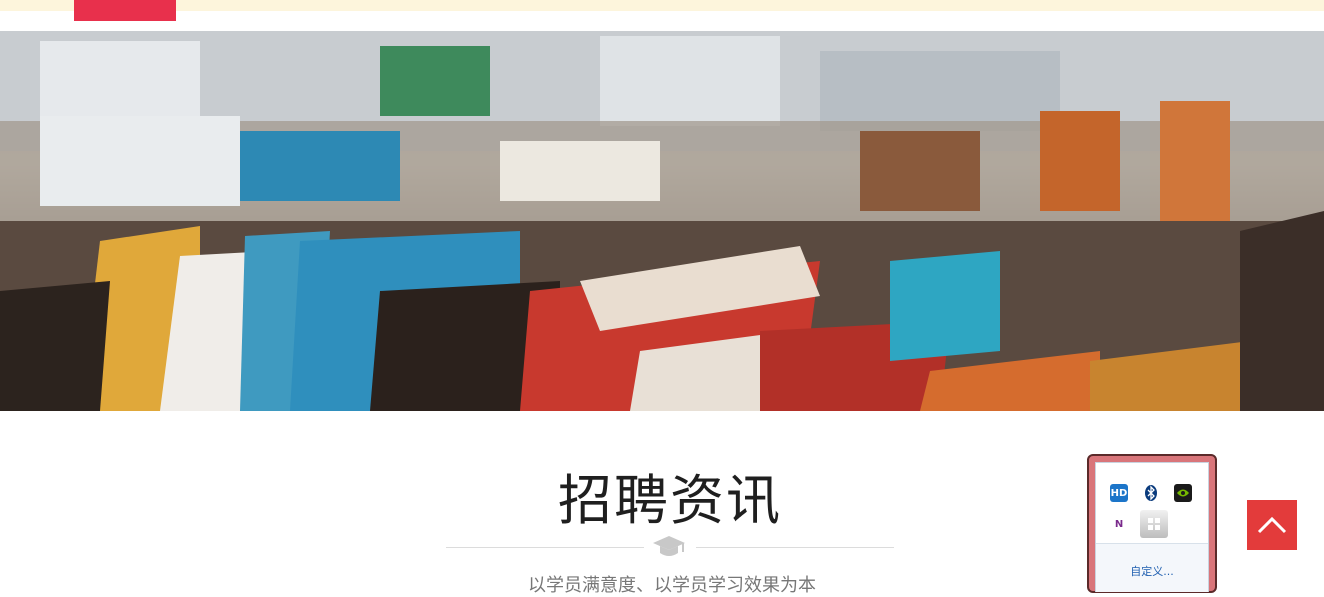  I want to click on top-notice-bar, so click(662, 5).